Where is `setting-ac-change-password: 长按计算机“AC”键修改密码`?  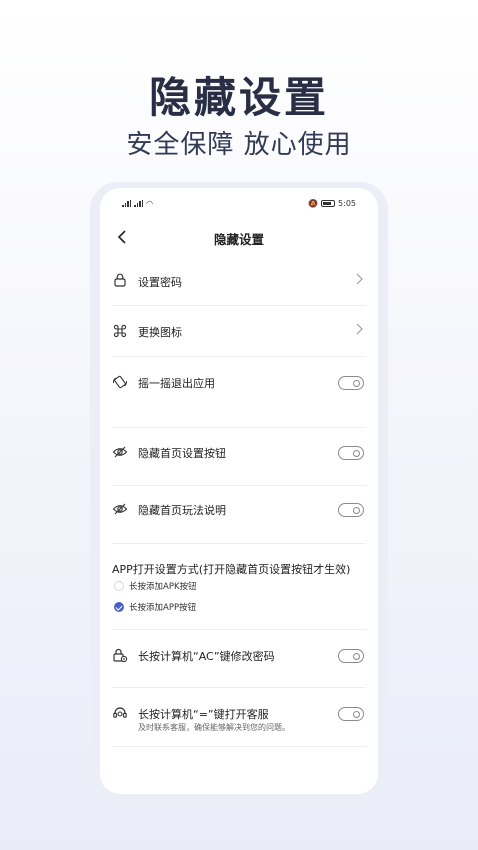
setting-ac-change-password: 长按计算机“AC”键修改密码 is located at coordinates (239, 659).